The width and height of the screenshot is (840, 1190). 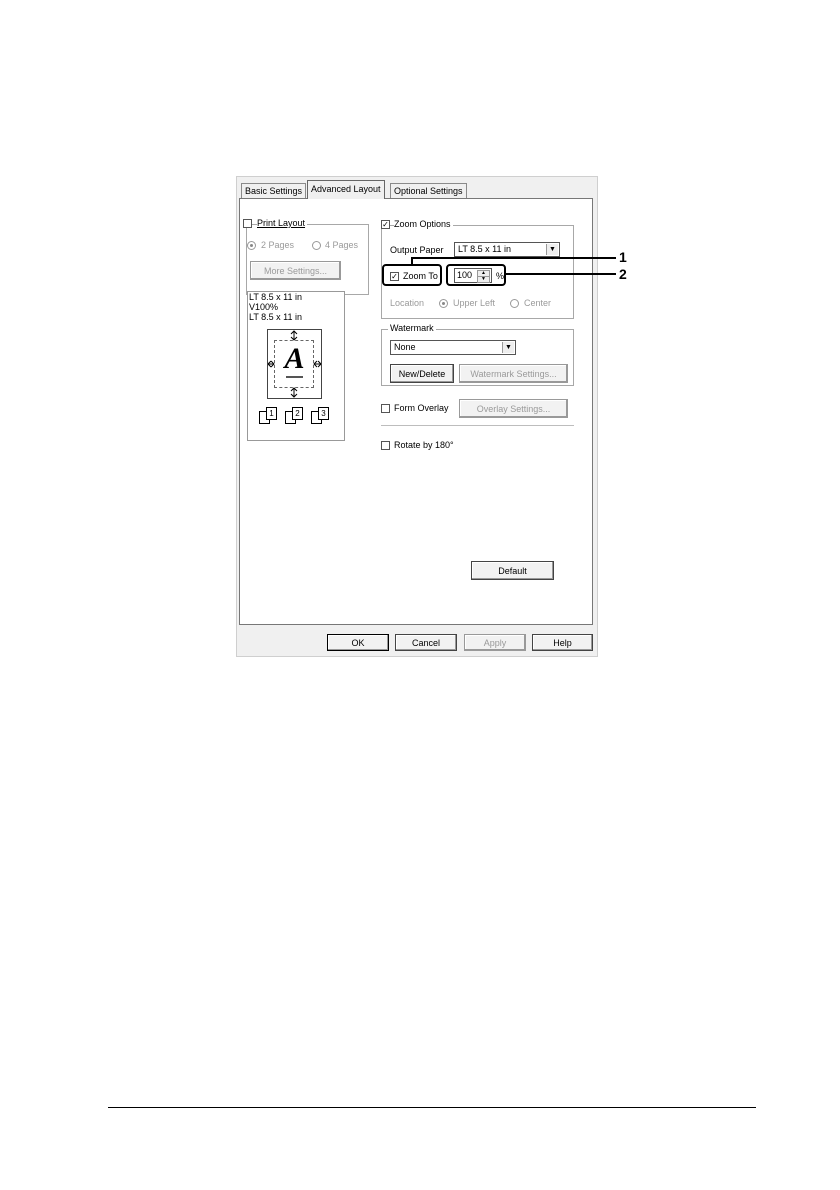 What do you see at coordinates (432, 1107) in the screenshot?
I see `page-footer-rule` at bounding box center [432, 1107].